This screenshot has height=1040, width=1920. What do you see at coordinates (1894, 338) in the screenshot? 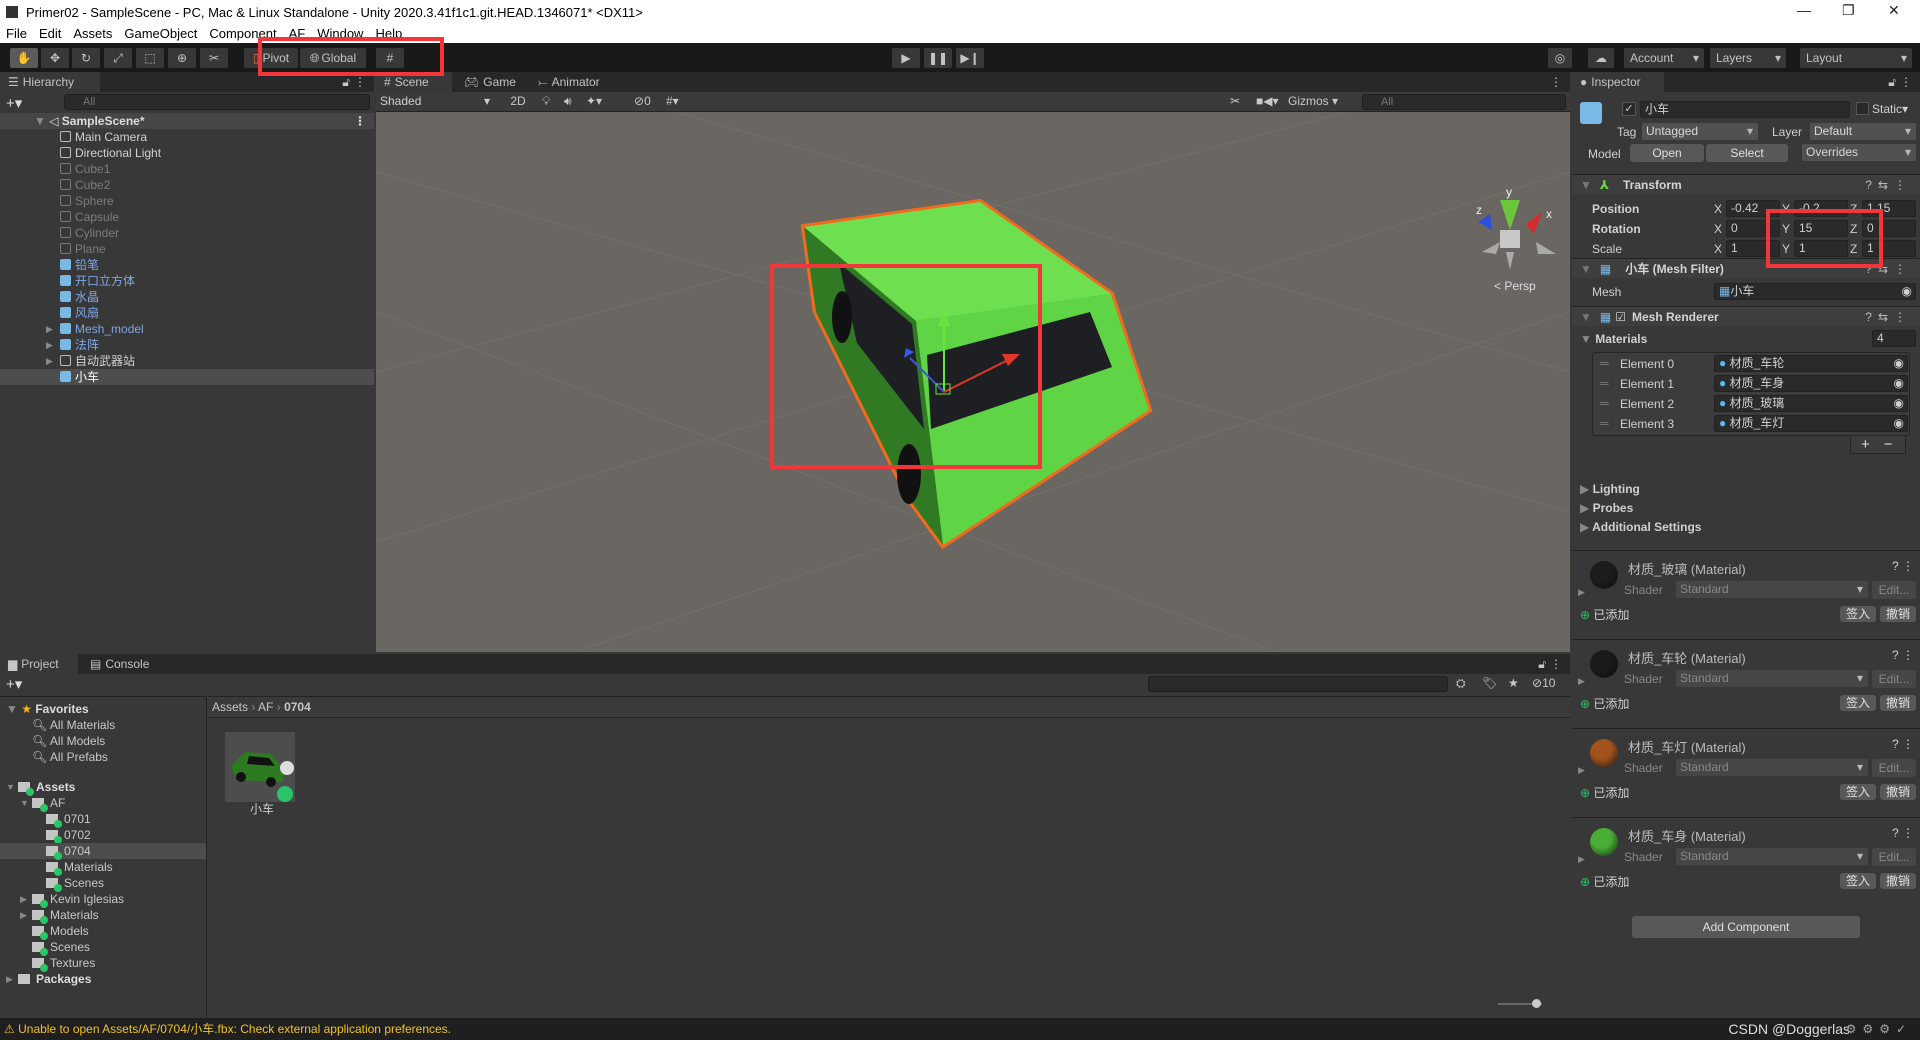
I see `materials-count-input: 4` at bounding box center [1894, 338].